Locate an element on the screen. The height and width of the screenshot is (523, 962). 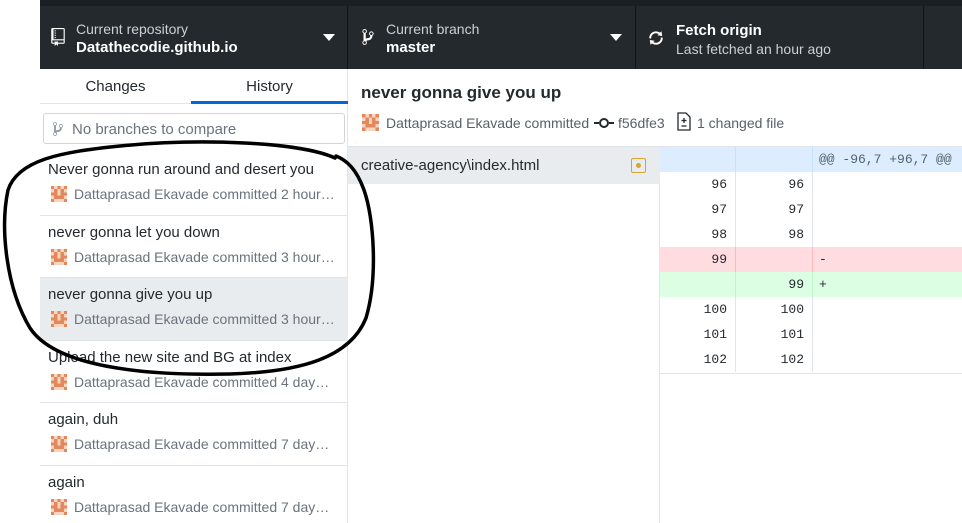
diff-line: 97 97 is located at coordinates (811, 209).